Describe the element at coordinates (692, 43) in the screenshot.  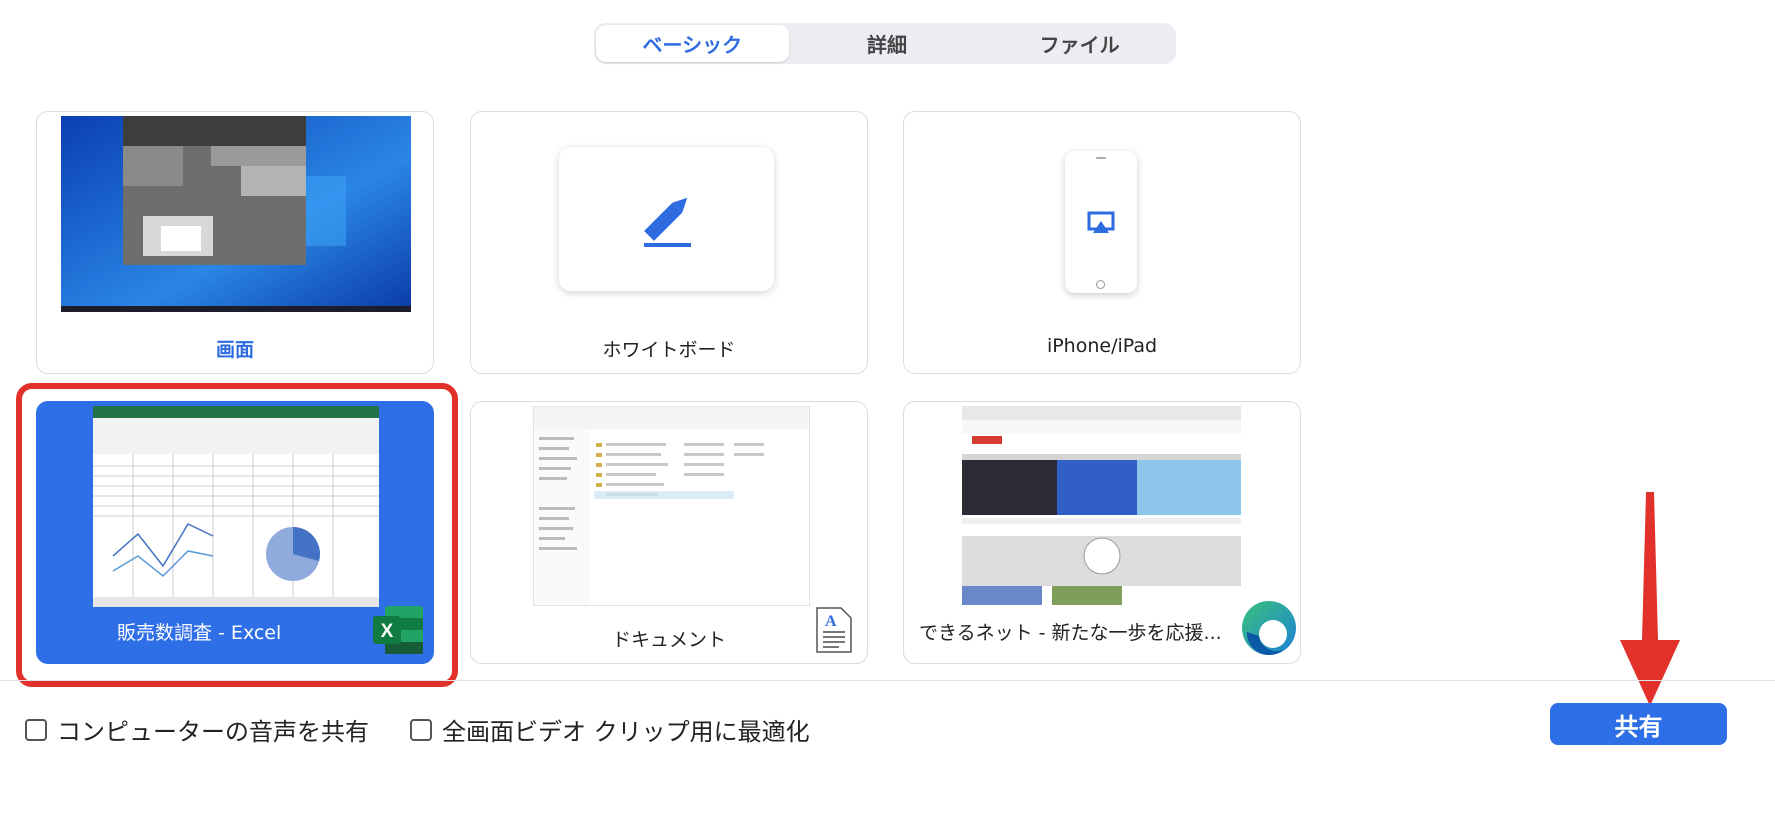
I see `tab-basic: ベーシック` at that location.